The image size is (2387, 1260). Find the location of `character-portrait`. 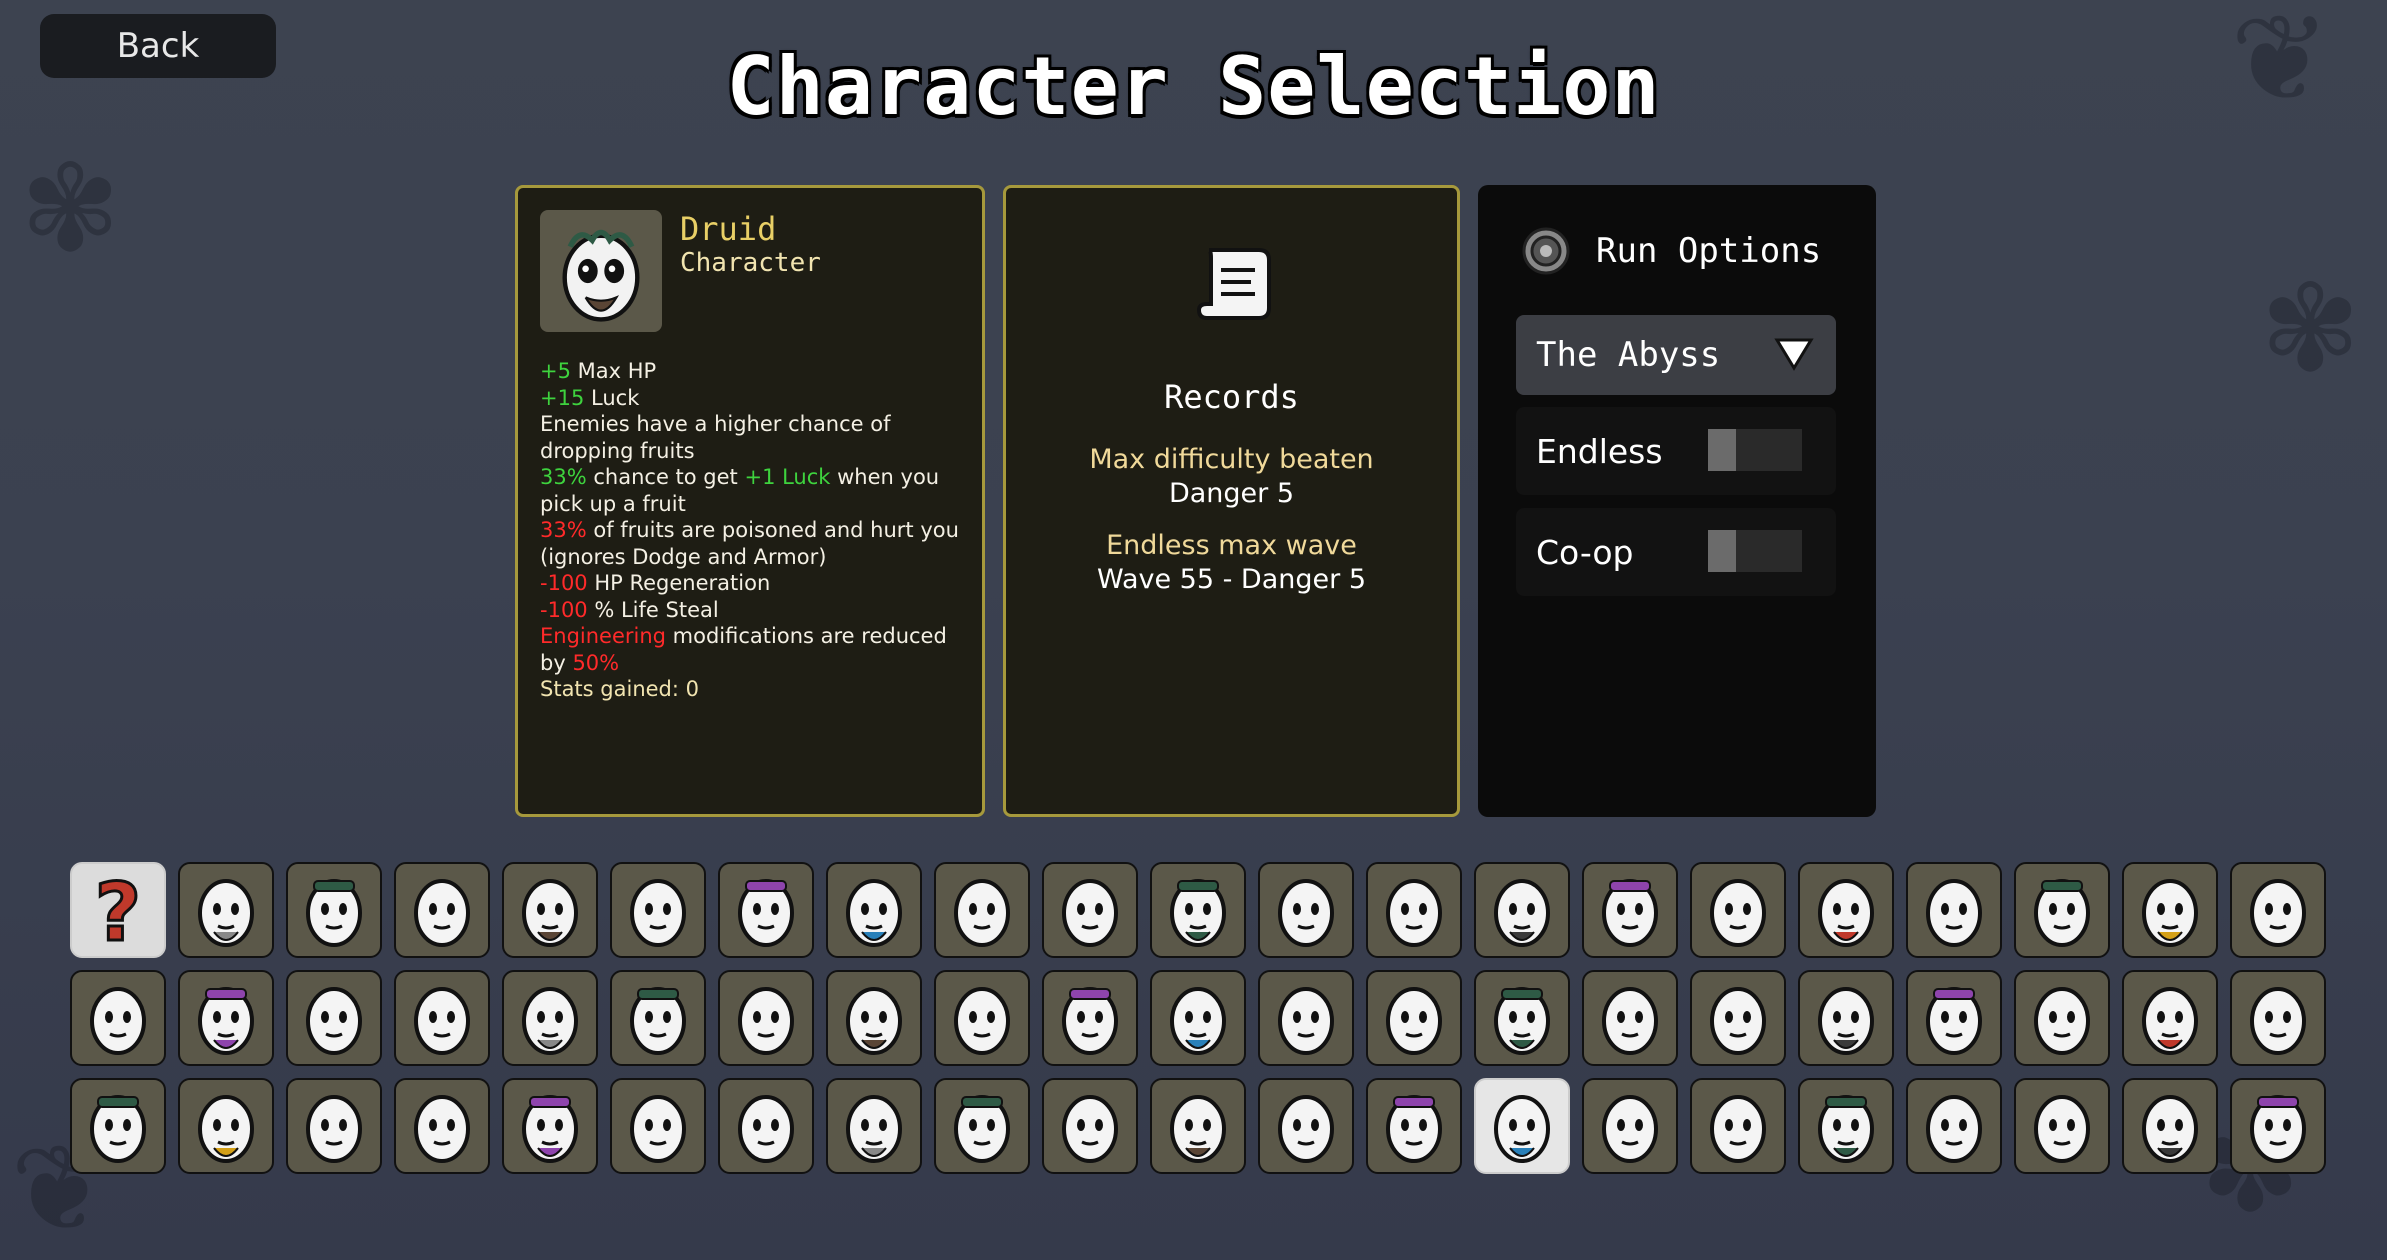

character-portrait is located at coordinates (601, 271).